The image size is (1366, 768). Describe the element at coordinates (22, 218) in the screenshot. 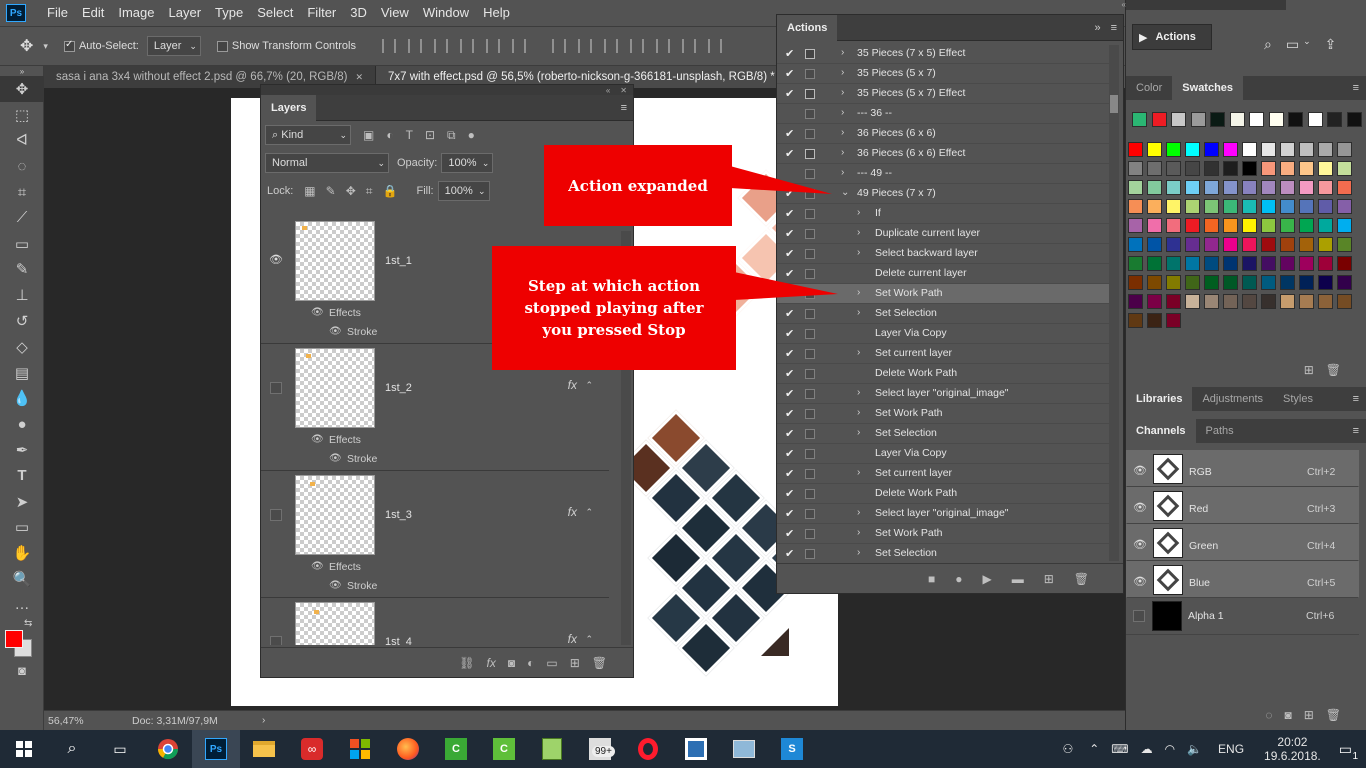

I see `eyedropper-tool-icon: ⟋` at that location.